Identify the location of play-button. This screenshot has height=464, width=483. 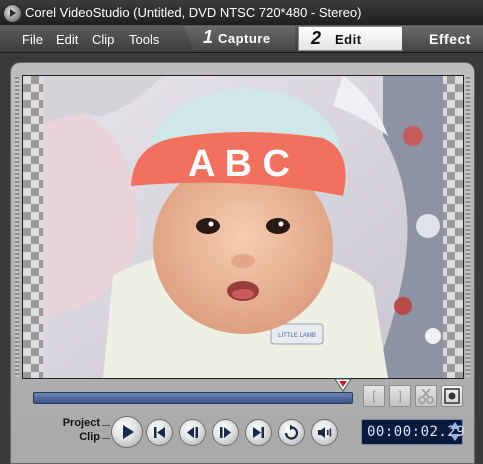
(127, 432).